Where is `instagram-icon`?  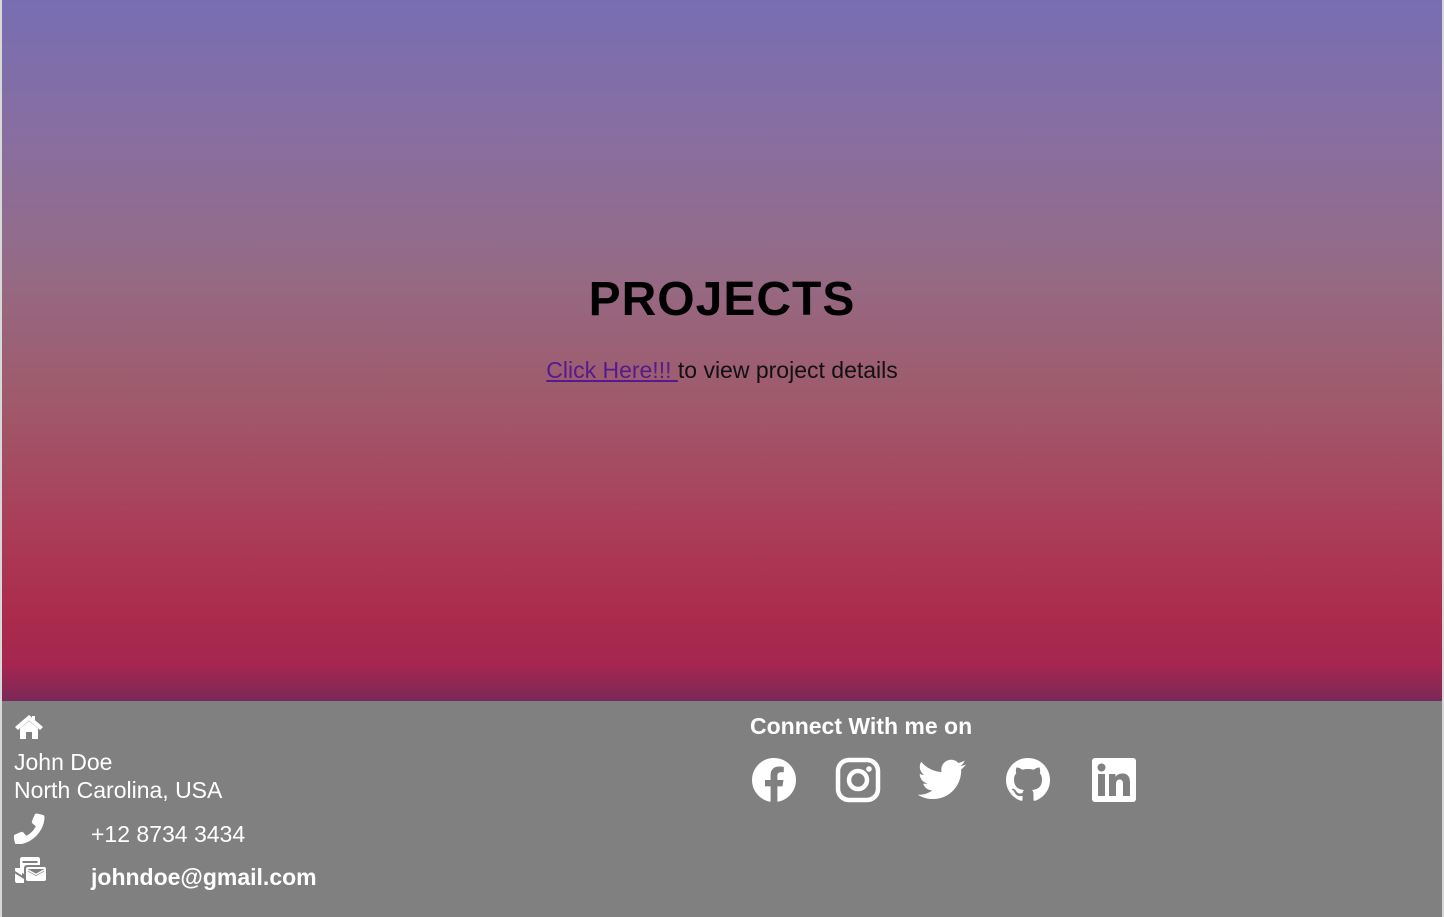
instagram-icon is located at coordinates (858, 780).